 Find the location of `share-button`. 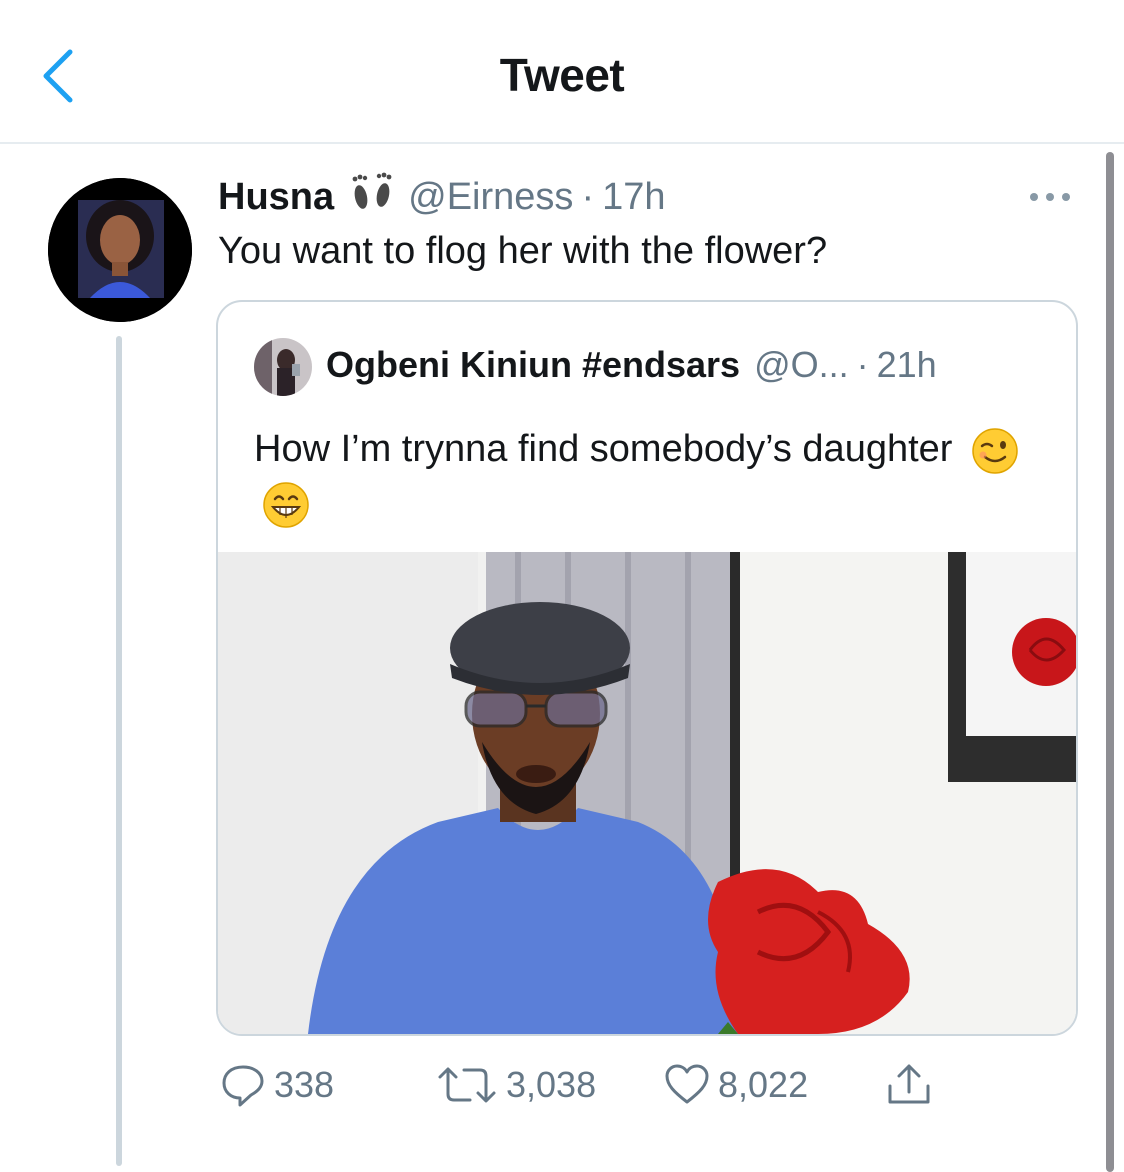

share-button is located at coordinates (913, 1085).